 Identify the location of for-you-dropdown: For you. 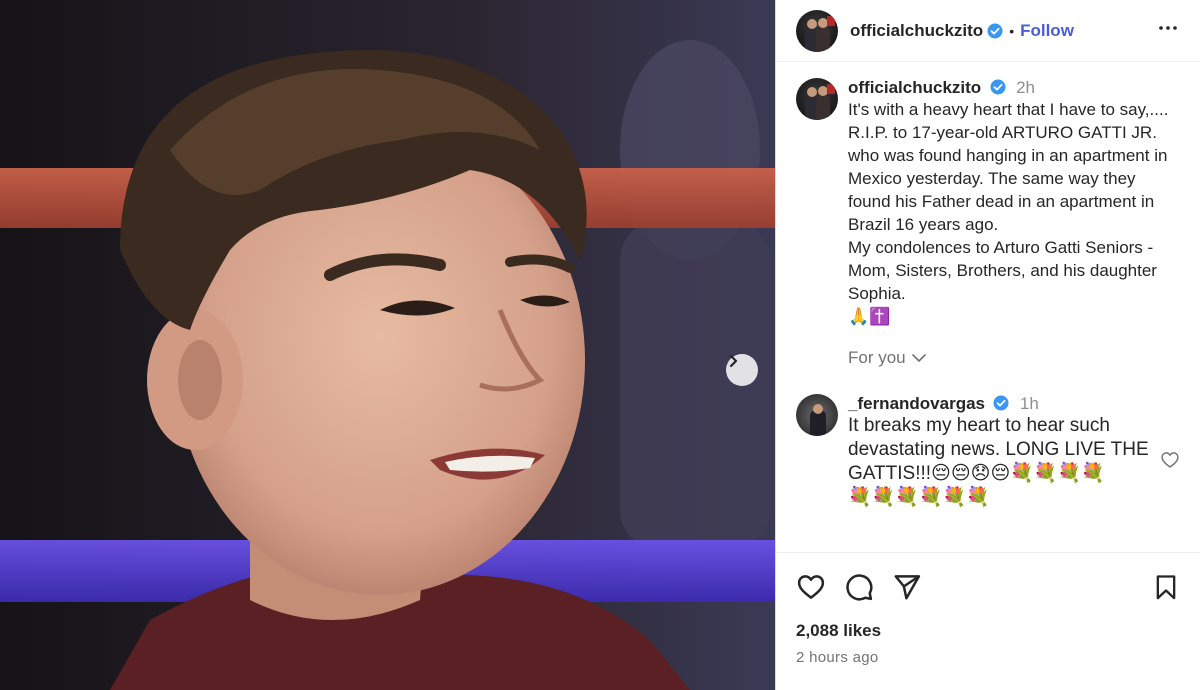
(1013, 358).